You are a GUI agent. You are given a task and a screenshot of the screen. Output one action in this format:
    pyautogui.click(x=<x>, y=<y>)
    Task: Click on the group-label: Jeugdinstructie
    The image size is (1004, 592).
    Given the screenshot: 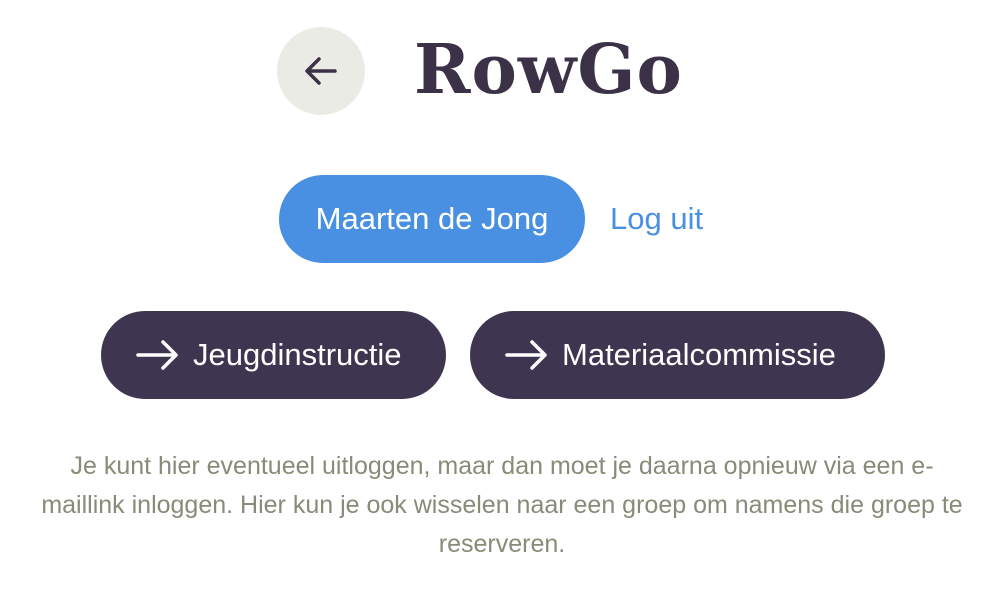 What is the action you would take?
    pyautogui.click(x=297, y=354)
    